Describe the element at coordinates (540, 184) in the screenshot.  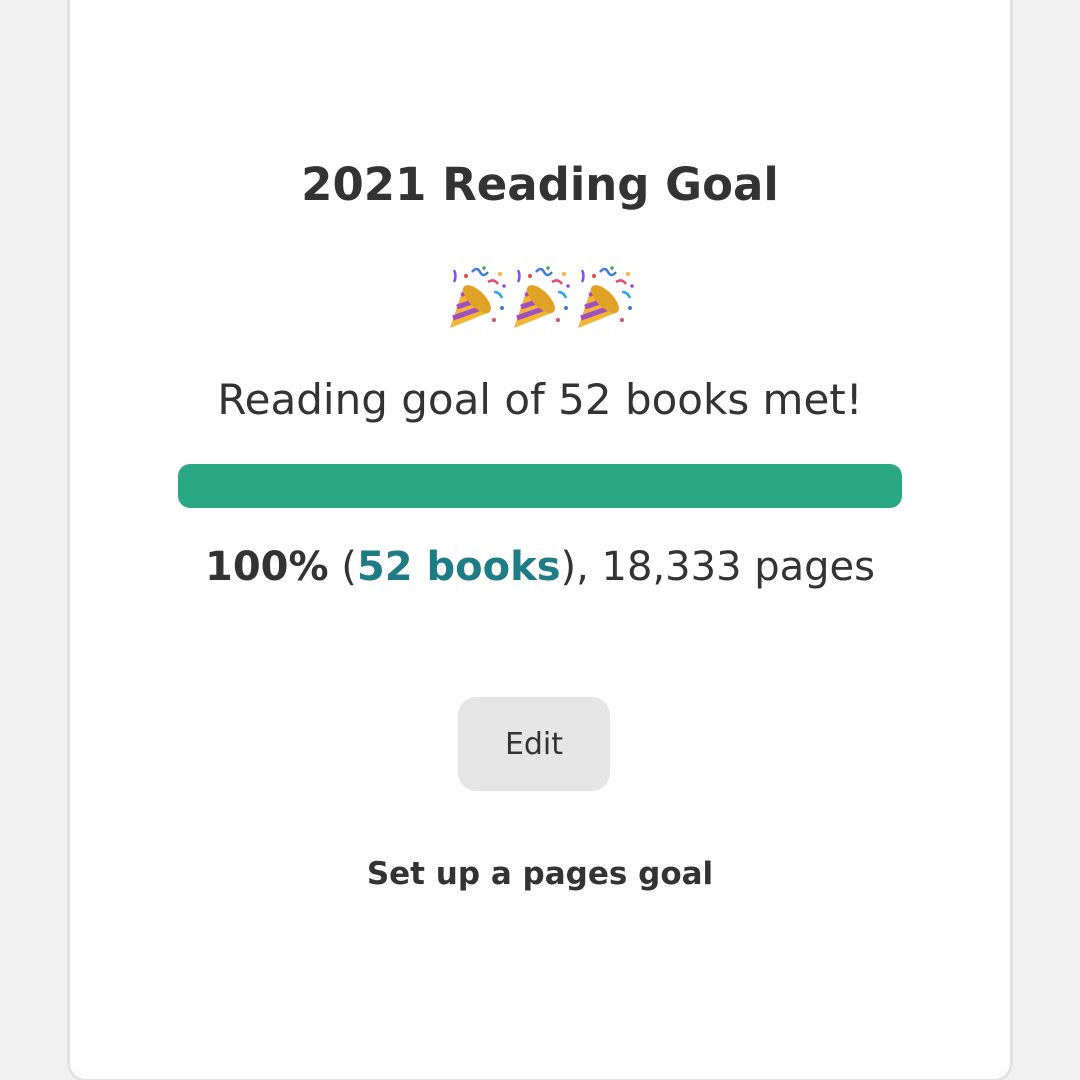
I see `goal-title: 2021 Reading Goal` at that location.